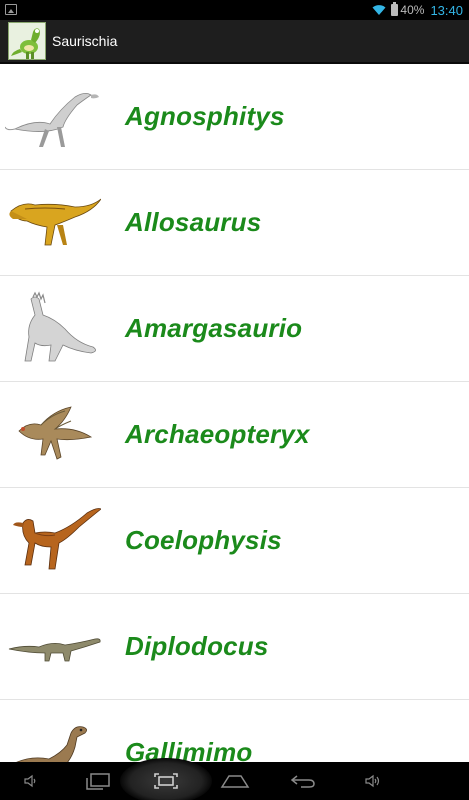  Describe the element at coordinates (234, 731) in the screenshot. I see `list-item: Gallimimo` at that location.